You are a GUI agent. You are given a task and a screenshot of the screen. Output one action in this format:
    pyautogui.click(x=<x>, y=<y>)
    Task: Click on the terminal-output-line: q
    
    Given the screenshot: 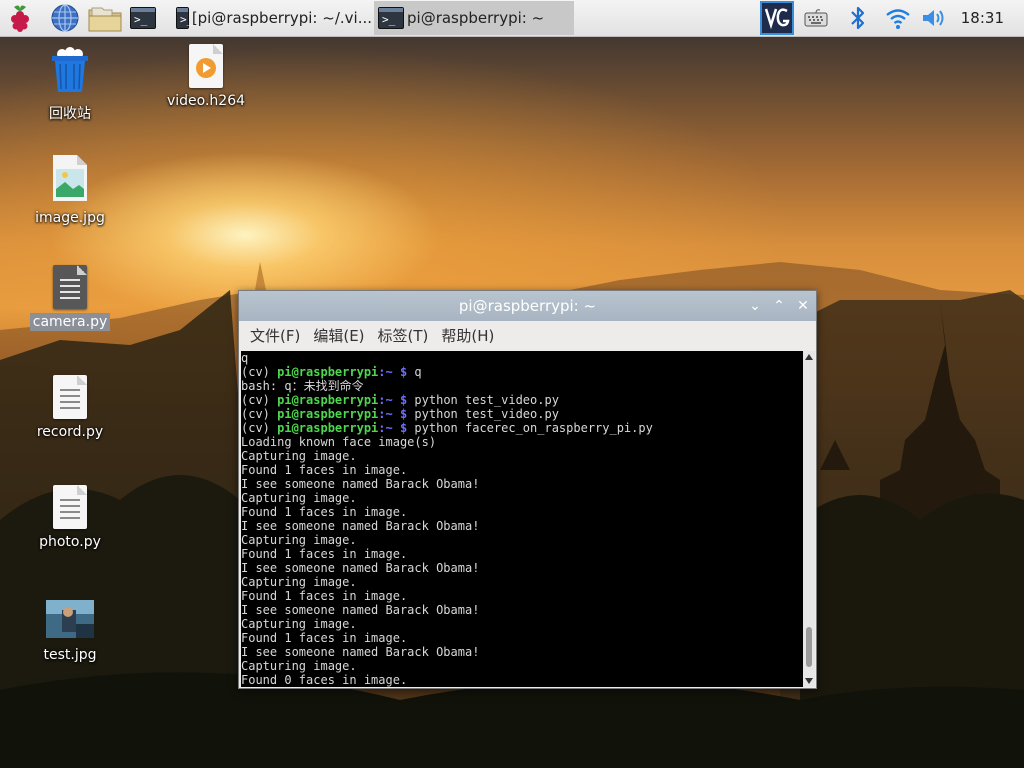 What is the action you would take?
    pyautogui.click(x=245, y=358)
    